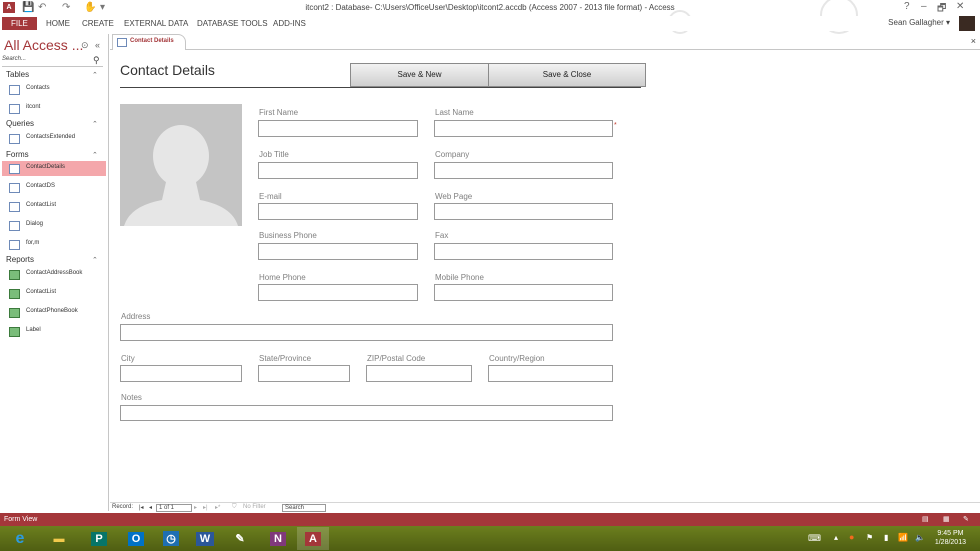 This screenshot has height=551, width=980. What do you see at coordinates (396, 358) in the screenshot?
I see `zip-label: ZIP/Postal Code` at bounding box center [396, 358].